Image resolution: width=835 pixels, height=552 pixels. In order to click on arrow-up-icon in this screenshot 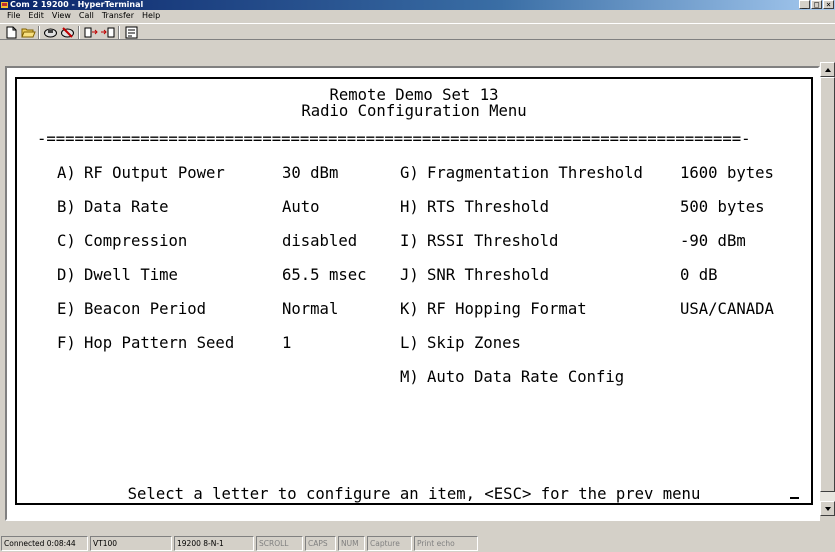, I will do `click(828, 70)`.